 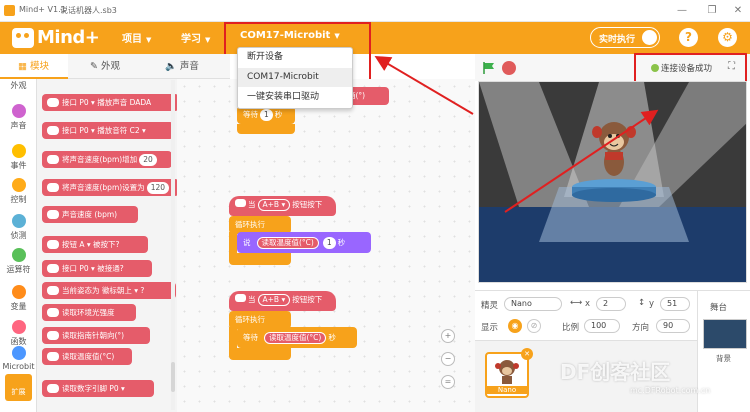 What do you see at coordinates (295, 97) in the screenshot?
I see `dropdown-option-install-driver: 一键安装串口驱动` at bounding box center [295, 97].